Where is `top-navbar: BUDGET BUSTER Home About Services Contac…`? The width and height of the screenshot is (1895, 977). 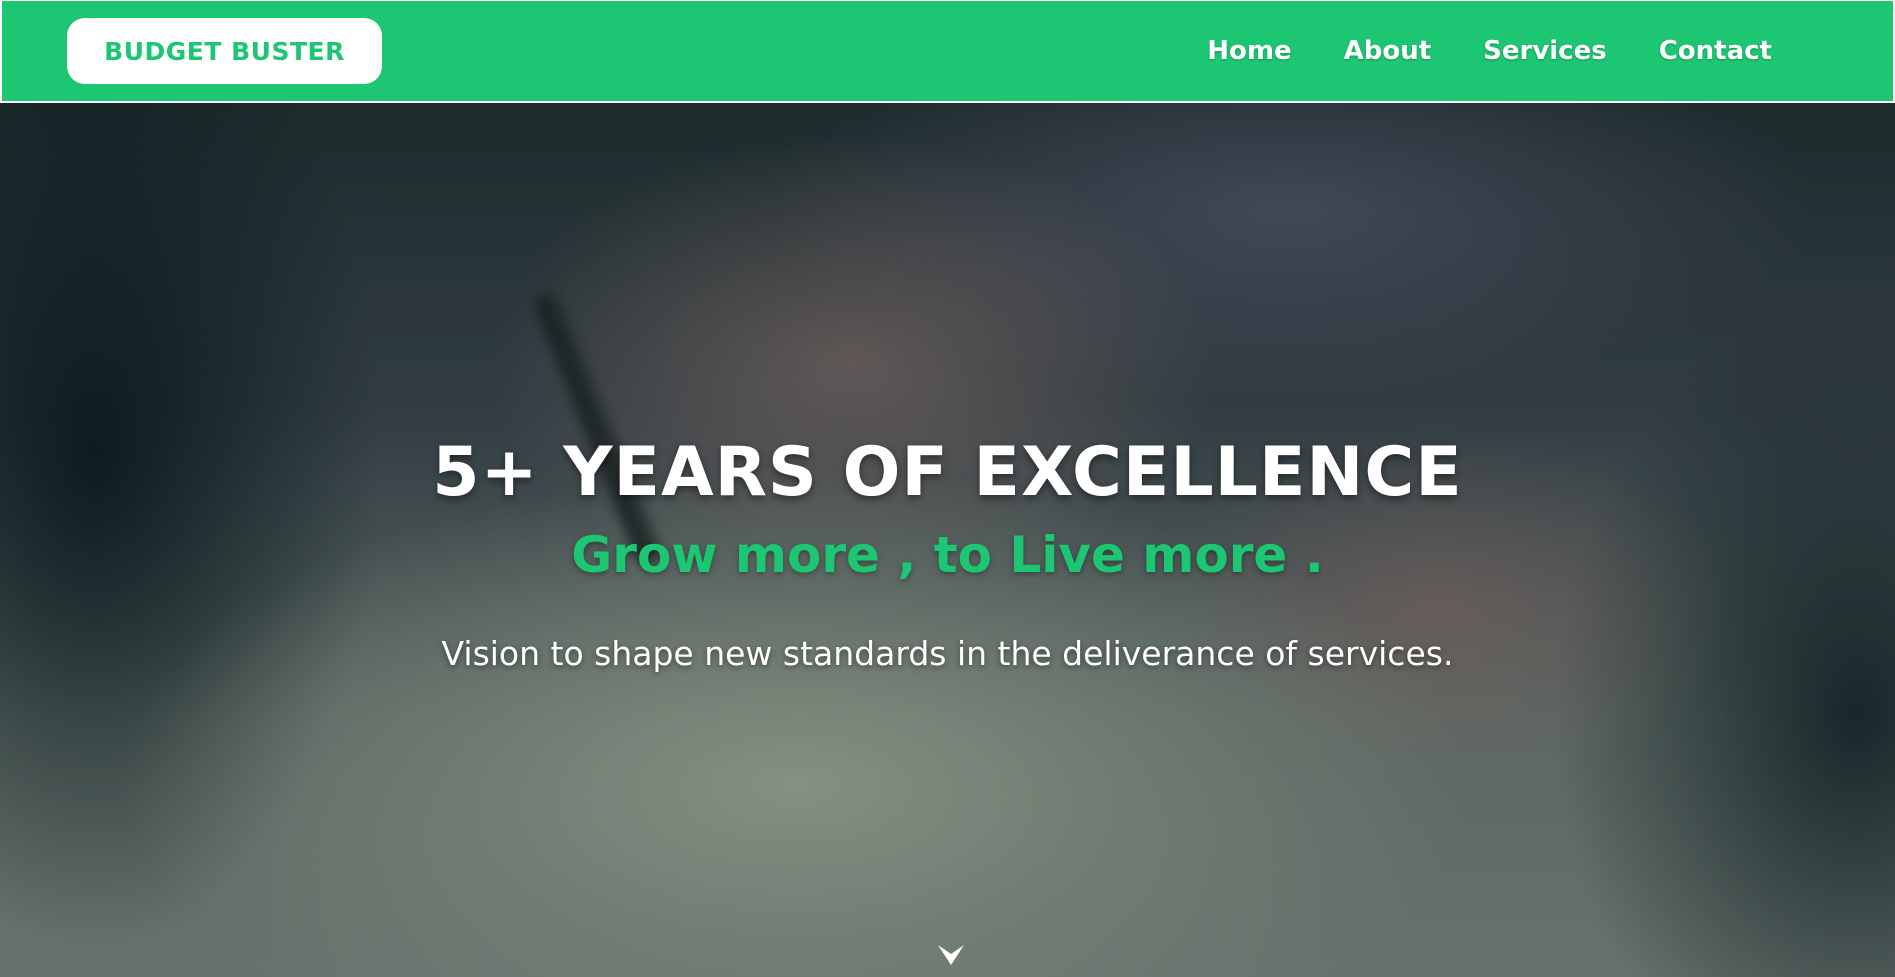
top-navbar: BUDGET BUSTER Home About Services Contac… is located at coordinates (947, 51).